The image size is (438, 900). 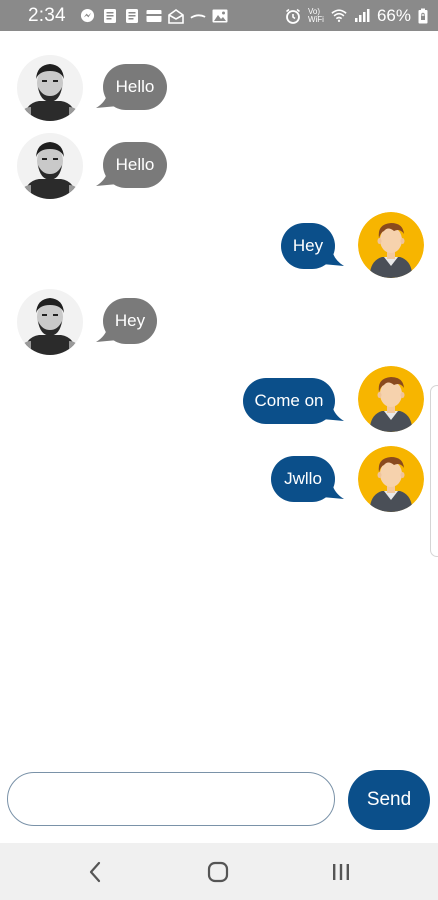 What do you see at coordinates (95, 871) in the screenshot?
I see `back-chevron-icon` at bounding box center [95, 871].